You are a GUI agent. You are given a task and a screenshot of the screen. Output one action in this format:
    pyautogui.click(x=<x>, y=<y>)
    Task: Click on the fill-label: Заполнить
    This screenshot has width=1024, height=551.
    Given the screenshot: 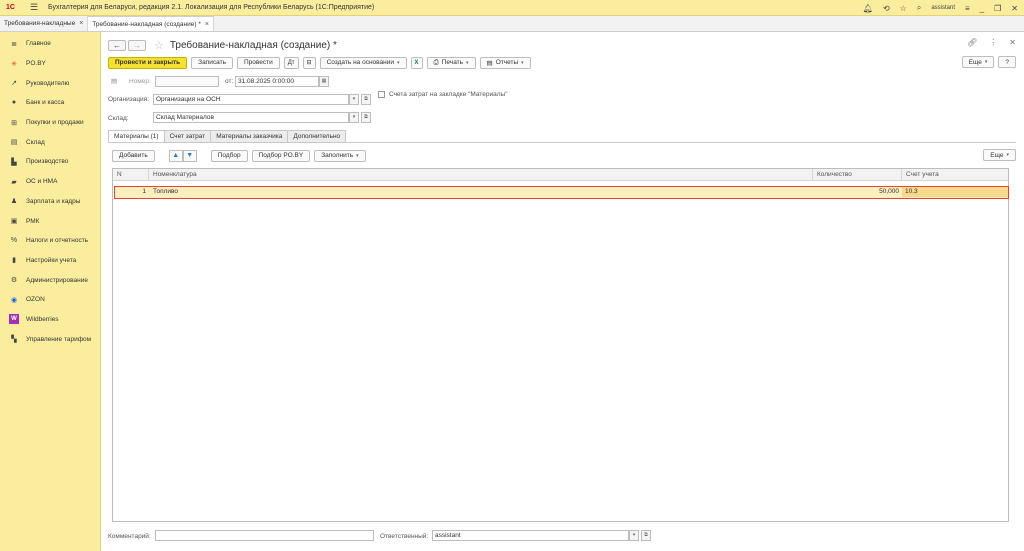 What is the action you would take?
    pyautogui.click(x=337, y=155)
    